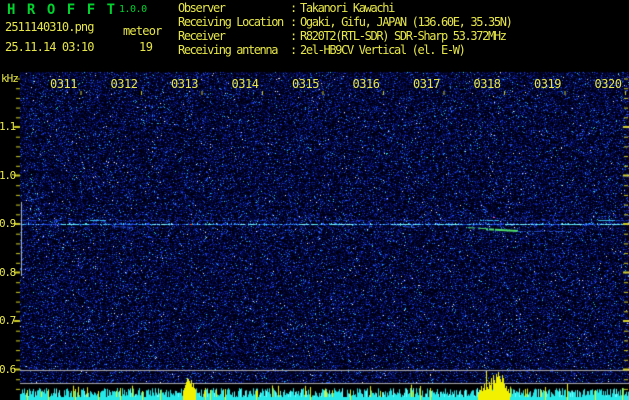 The width and height of the screenshot is (629, 400). I want to click on output-filename: 2511140310.png, so click(49, 27).